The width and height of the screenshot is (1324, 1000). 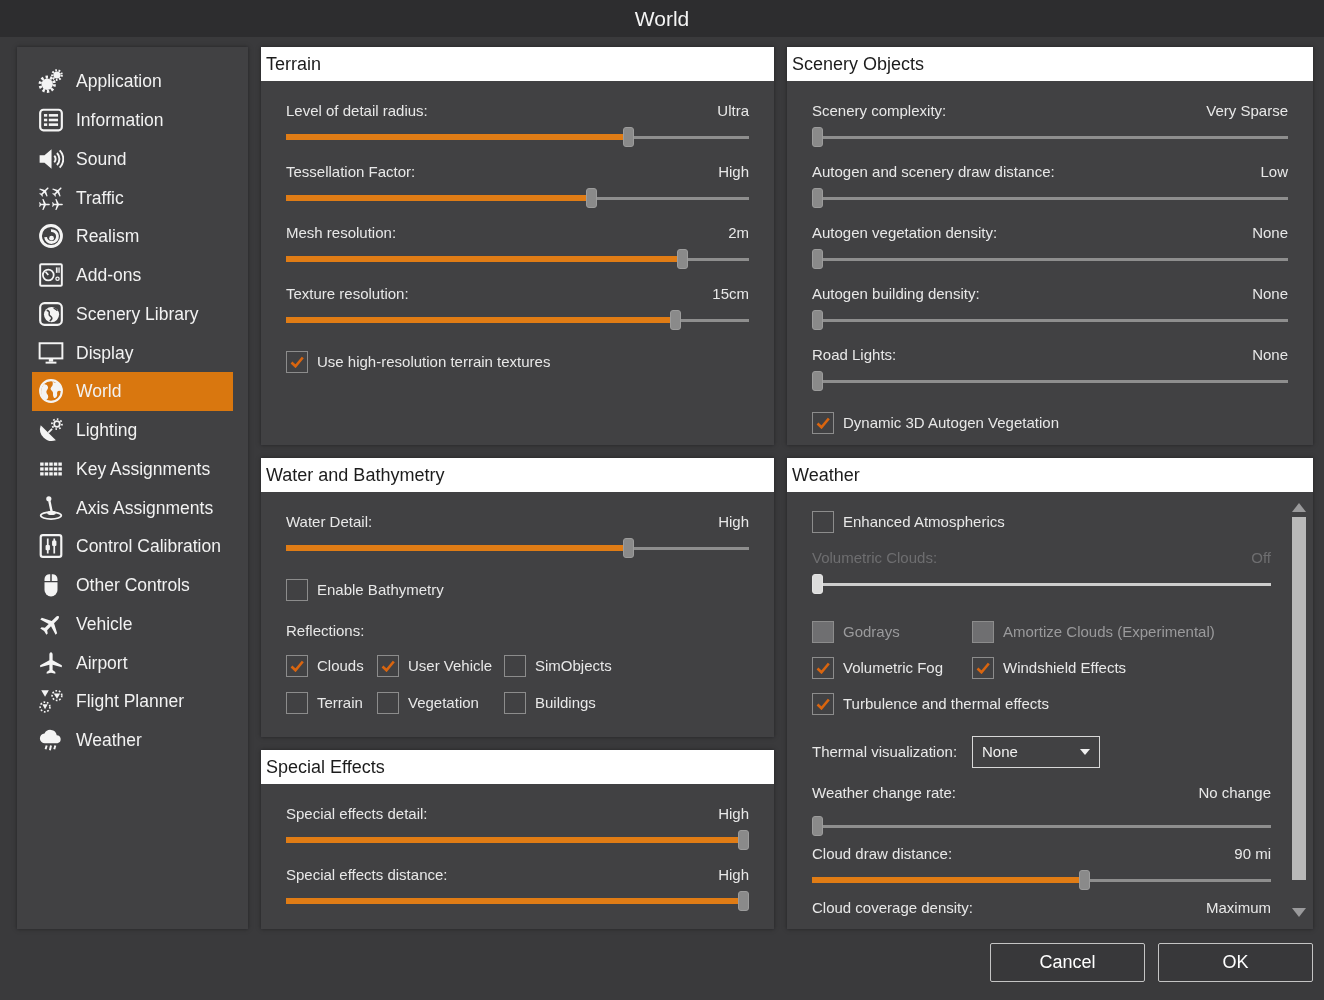 I want to click on sidebar-item: Key Assignments, so click(x=132, y=469).